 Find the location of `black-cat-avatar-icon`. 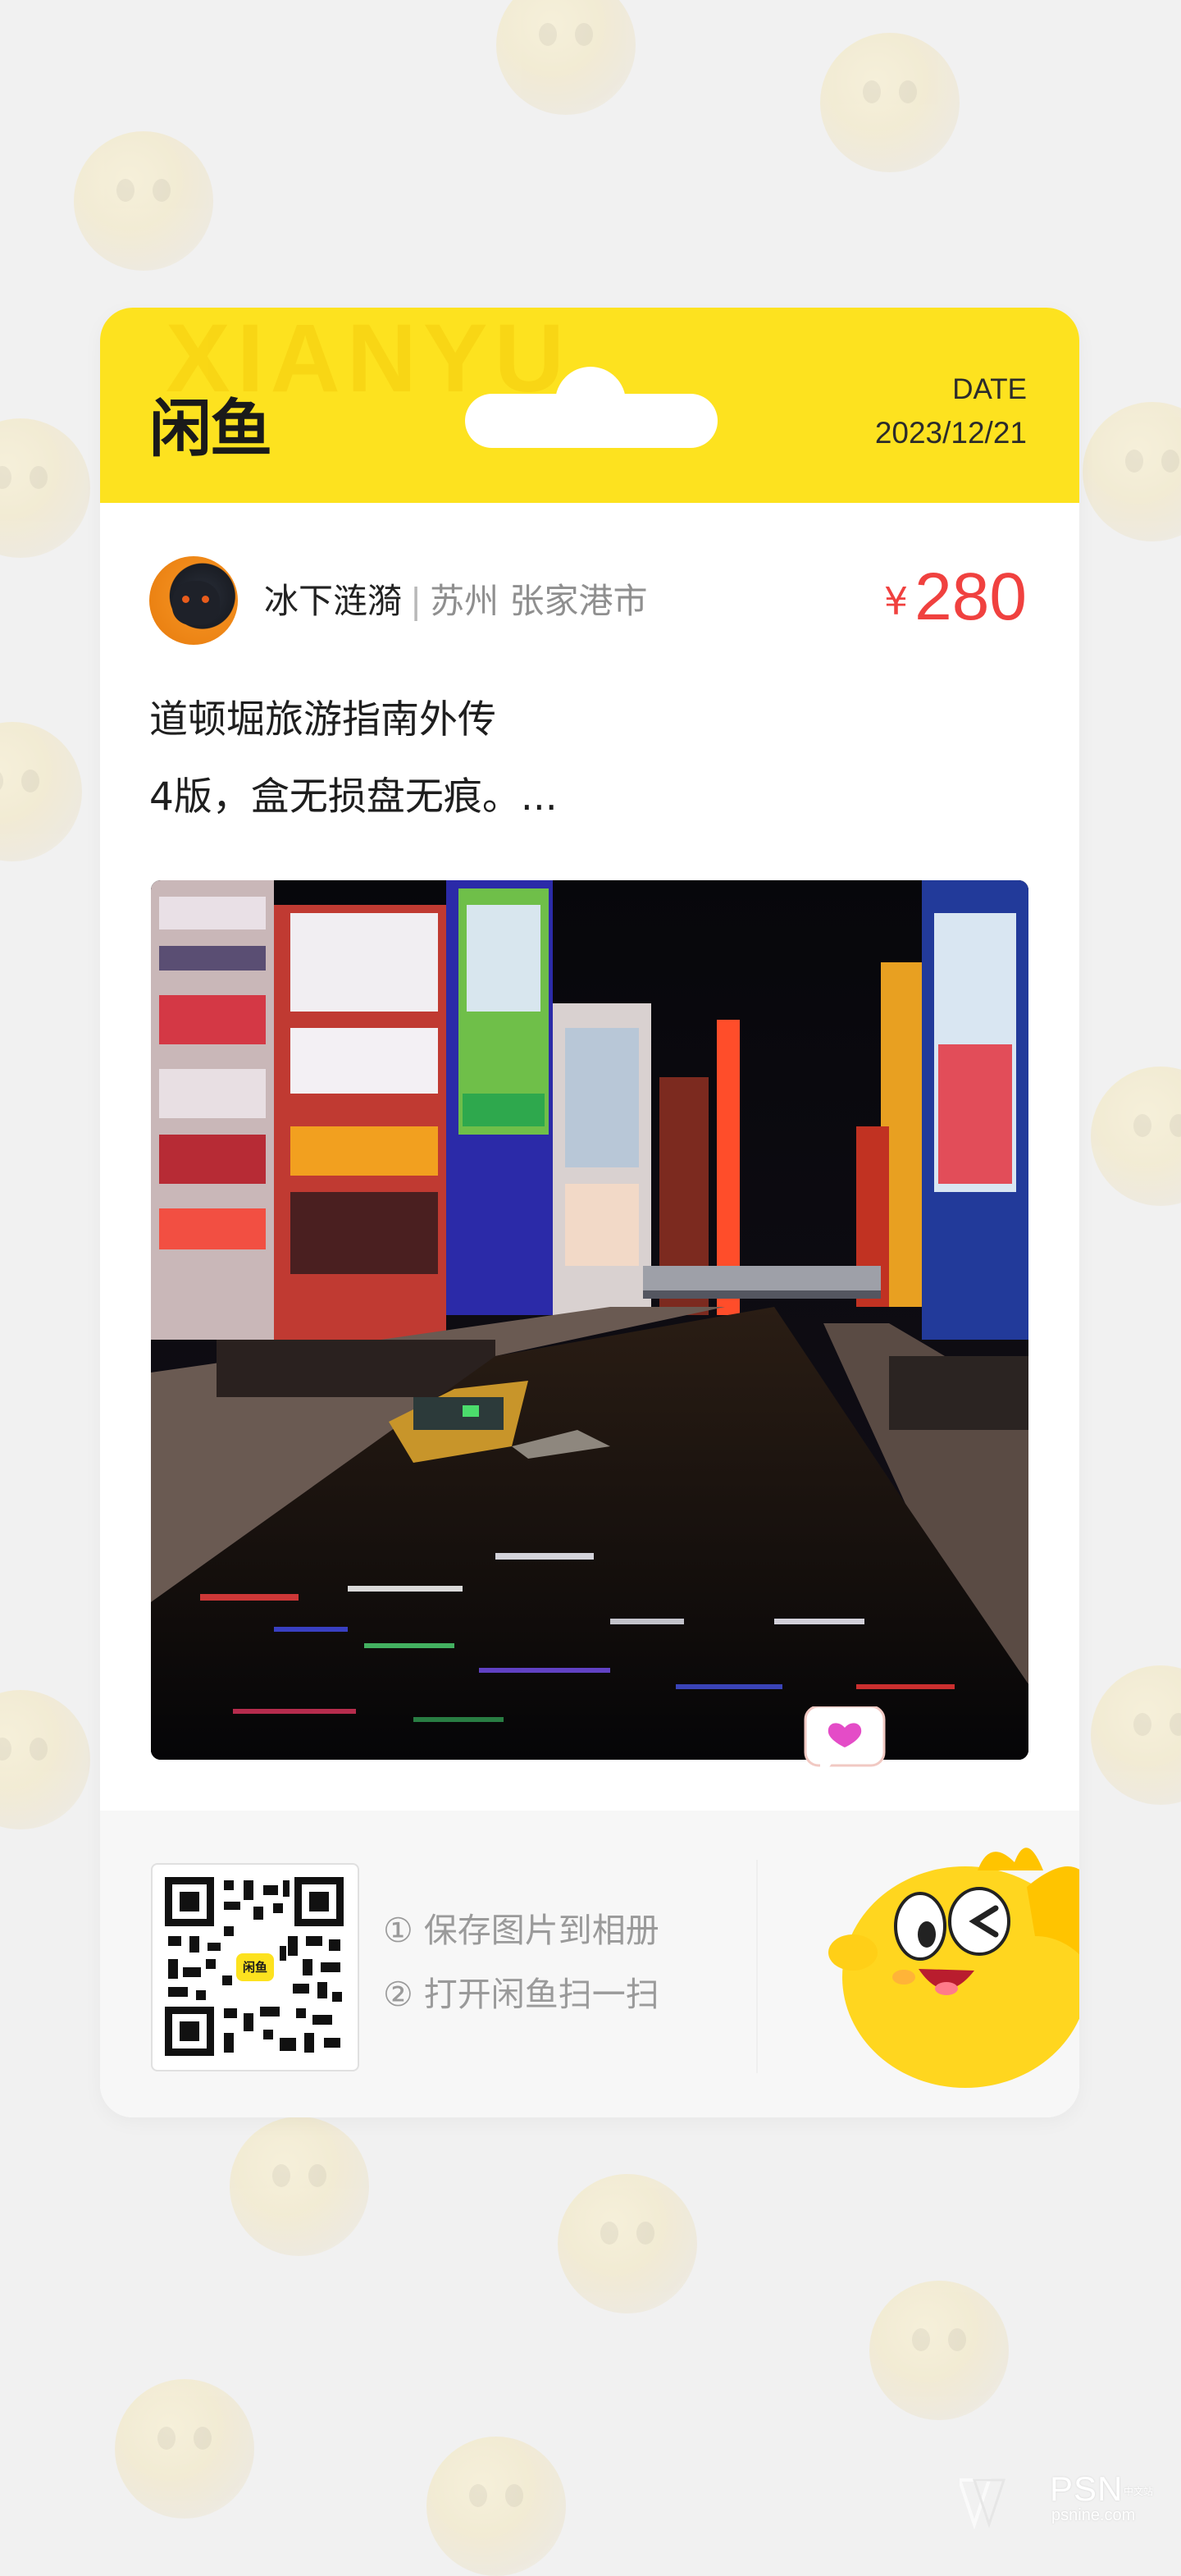

black-cat-avatar-icon is located at coordinates (193, 601).